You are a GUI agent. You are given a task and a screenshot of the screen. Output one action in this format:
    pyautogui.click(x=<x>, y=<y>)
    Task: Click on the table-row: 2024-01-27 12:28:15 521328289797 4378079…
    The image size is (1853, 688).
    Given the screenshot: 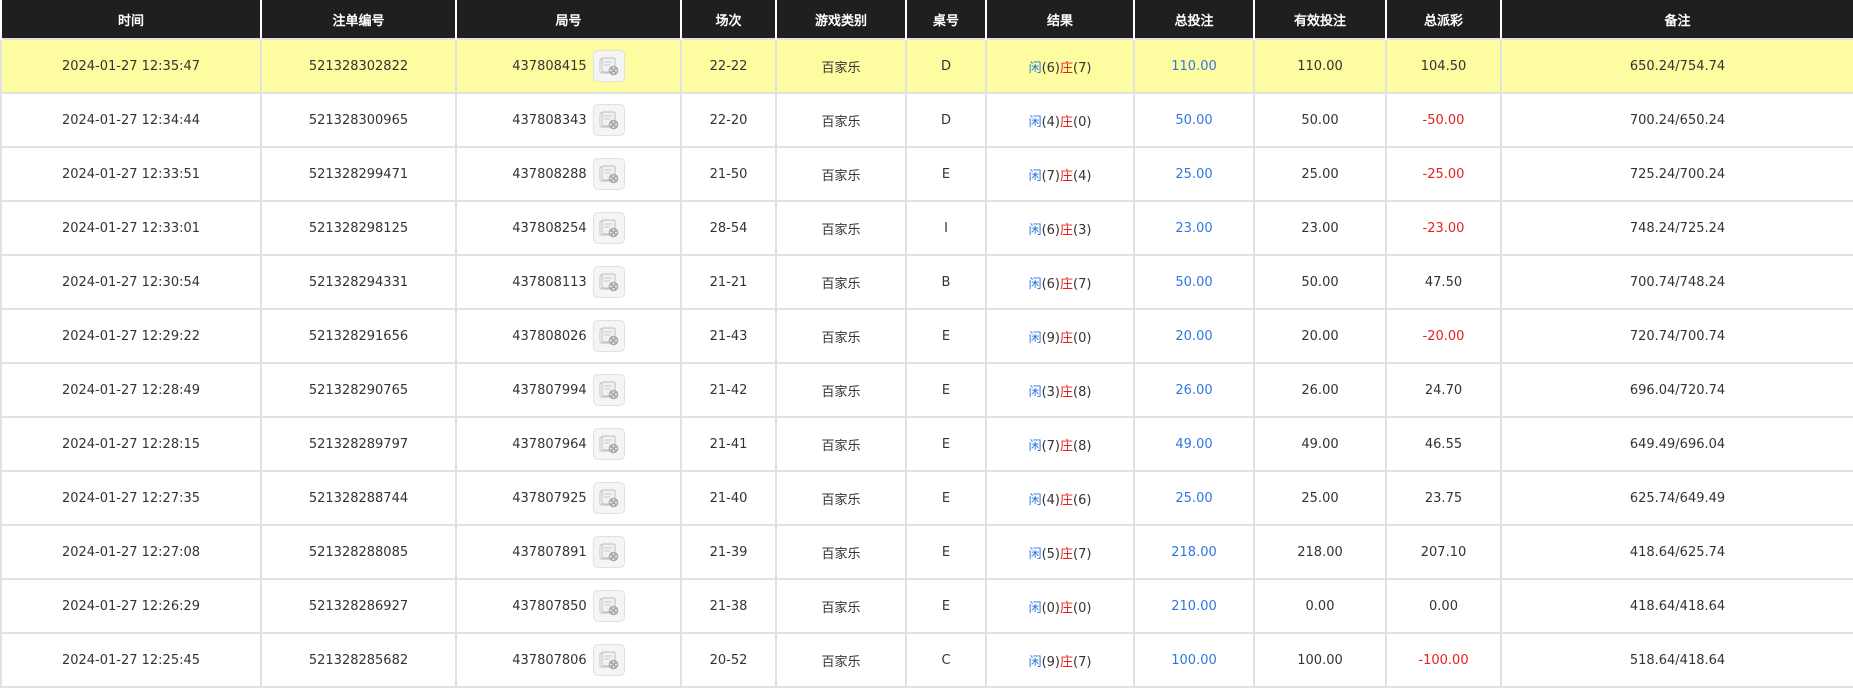 What is the action you would take?
    pyautogui.click(x=926, y=444)
    